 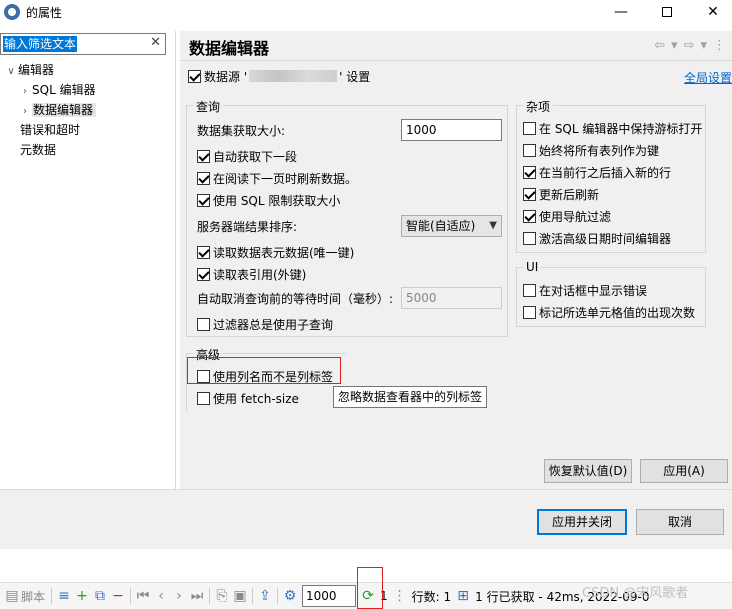 I want to click on script-icon: ▤, so click(x=12, y=596).